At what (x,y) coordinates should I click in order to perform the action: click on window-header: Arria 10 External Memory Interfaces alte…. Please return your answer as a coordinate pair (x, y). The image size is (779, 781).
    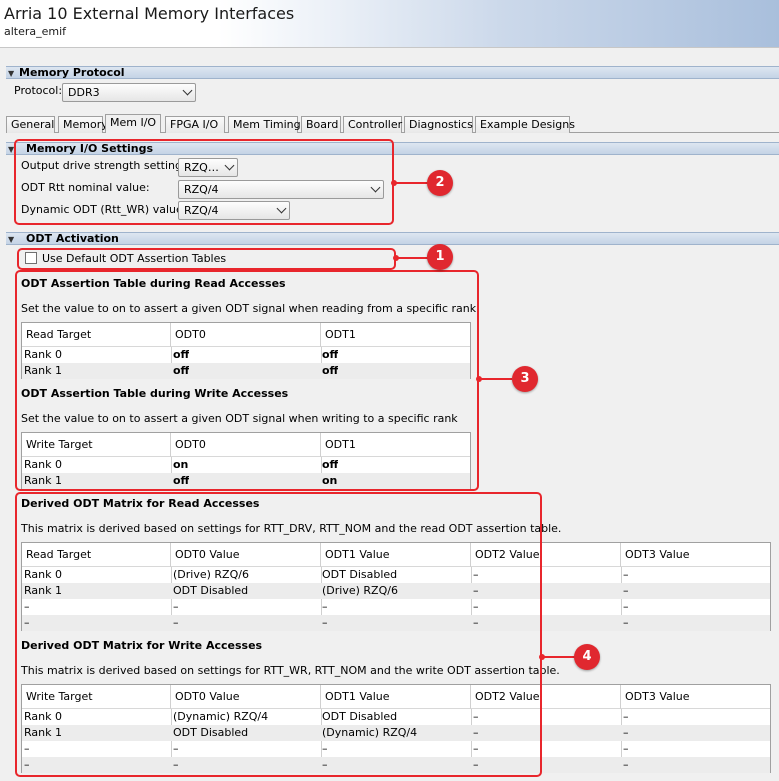
    Looking at the image, I should click on (389, 24).